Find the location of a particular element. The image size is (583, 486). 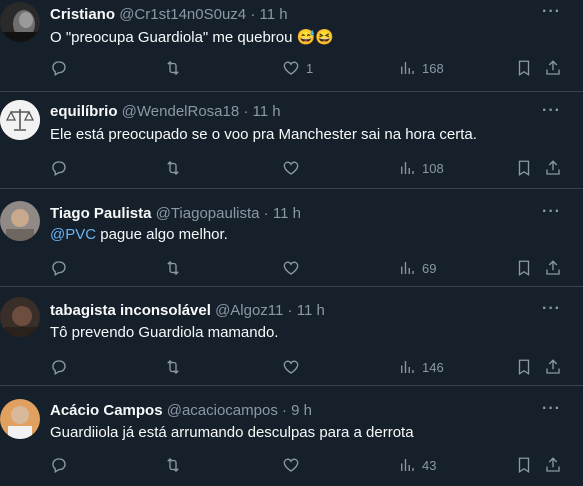

author-name: Tiago Paulista is located at coordinates (100, 213).